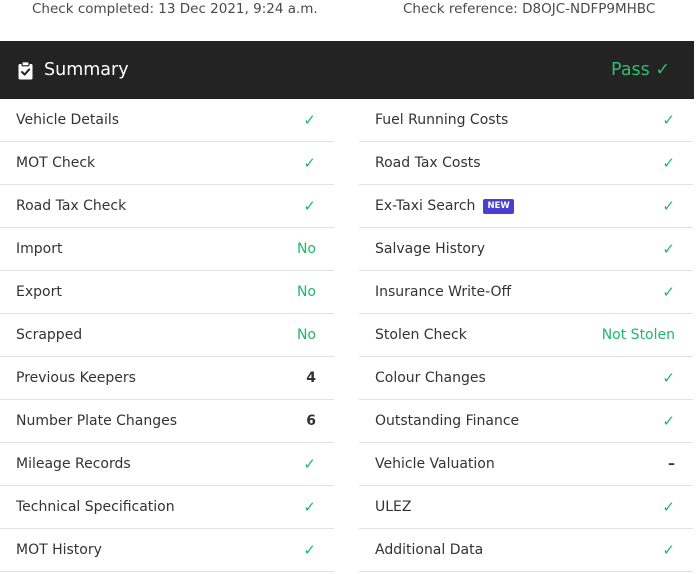  Describe the element at coordinates (526, 206) in the screenshot. I see `summary-row-ex-taxi-search: Ex-Taxi Search NEW ✓` at that location.